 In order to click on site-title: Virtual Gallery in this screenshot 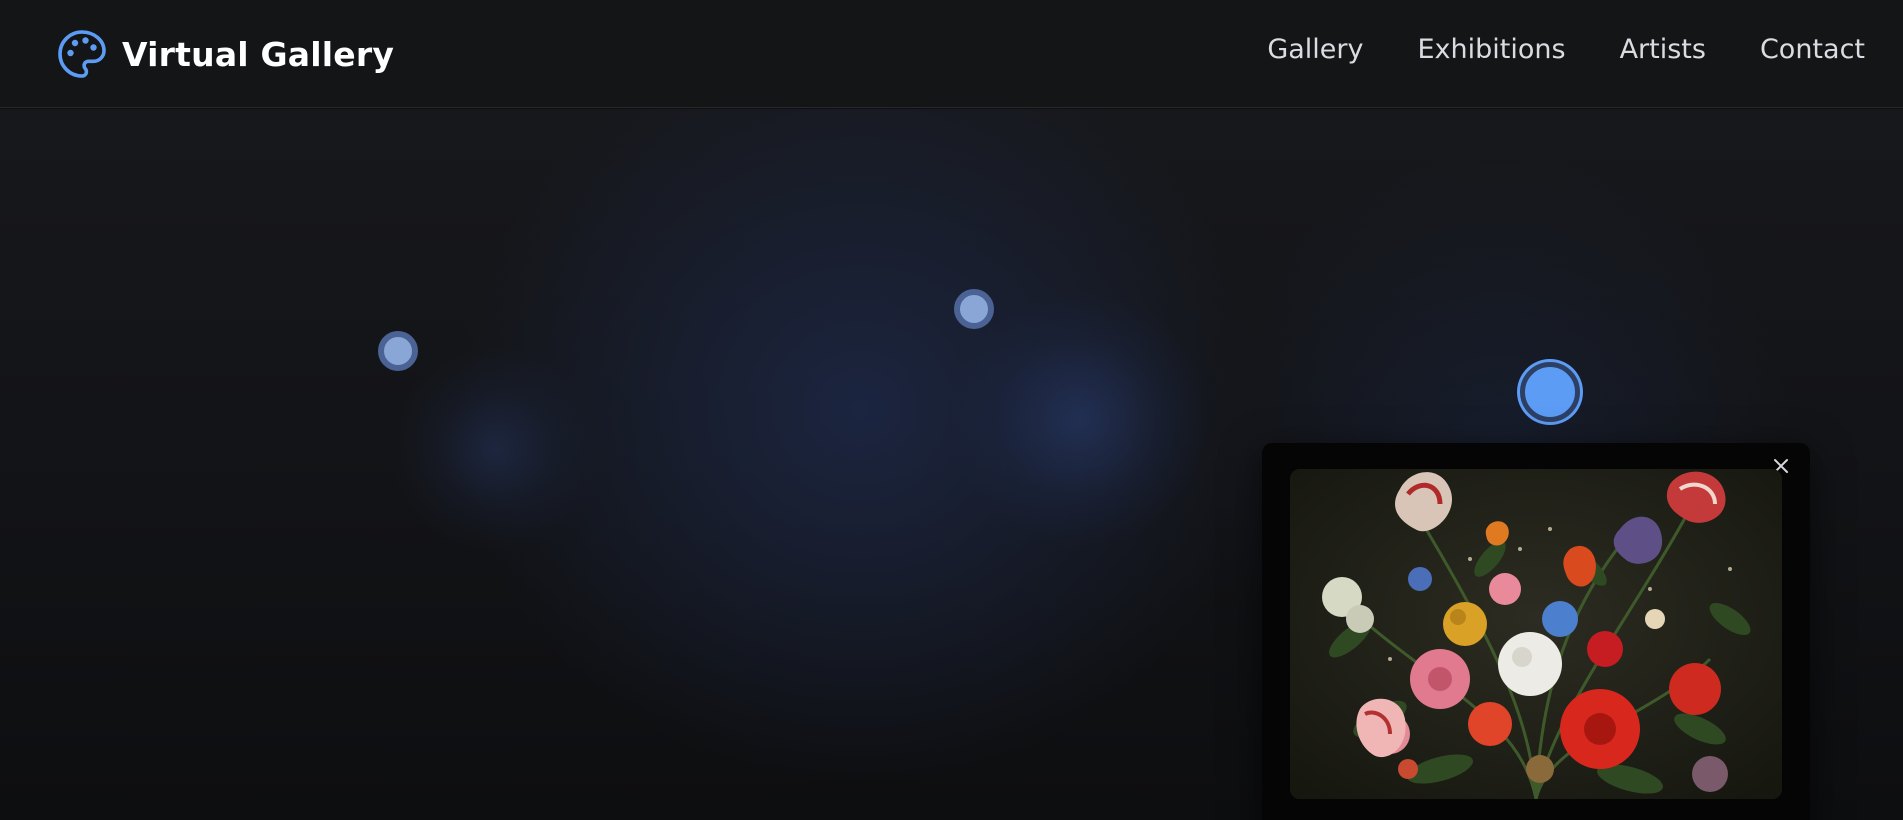, I will do `click(258, 54)`.